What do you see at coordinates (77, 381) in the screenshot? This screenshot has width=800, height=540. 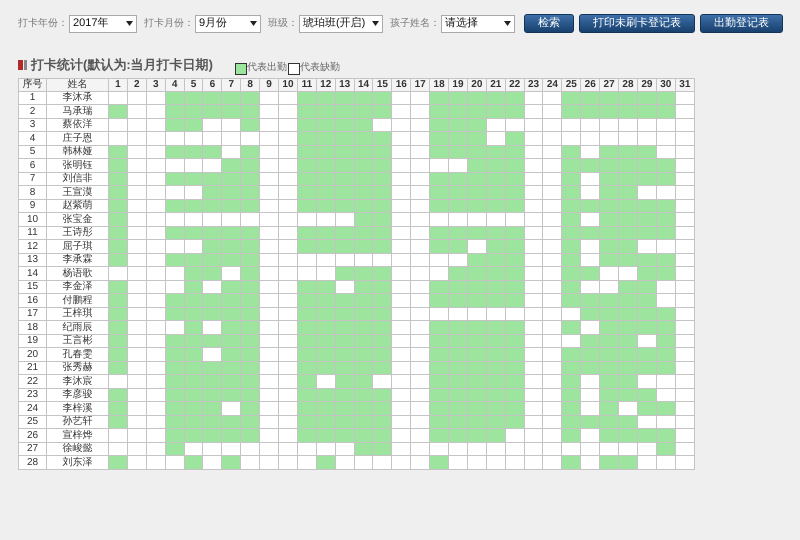 I see `table-cell: 李沐宸` at bounding box center [77, 381].